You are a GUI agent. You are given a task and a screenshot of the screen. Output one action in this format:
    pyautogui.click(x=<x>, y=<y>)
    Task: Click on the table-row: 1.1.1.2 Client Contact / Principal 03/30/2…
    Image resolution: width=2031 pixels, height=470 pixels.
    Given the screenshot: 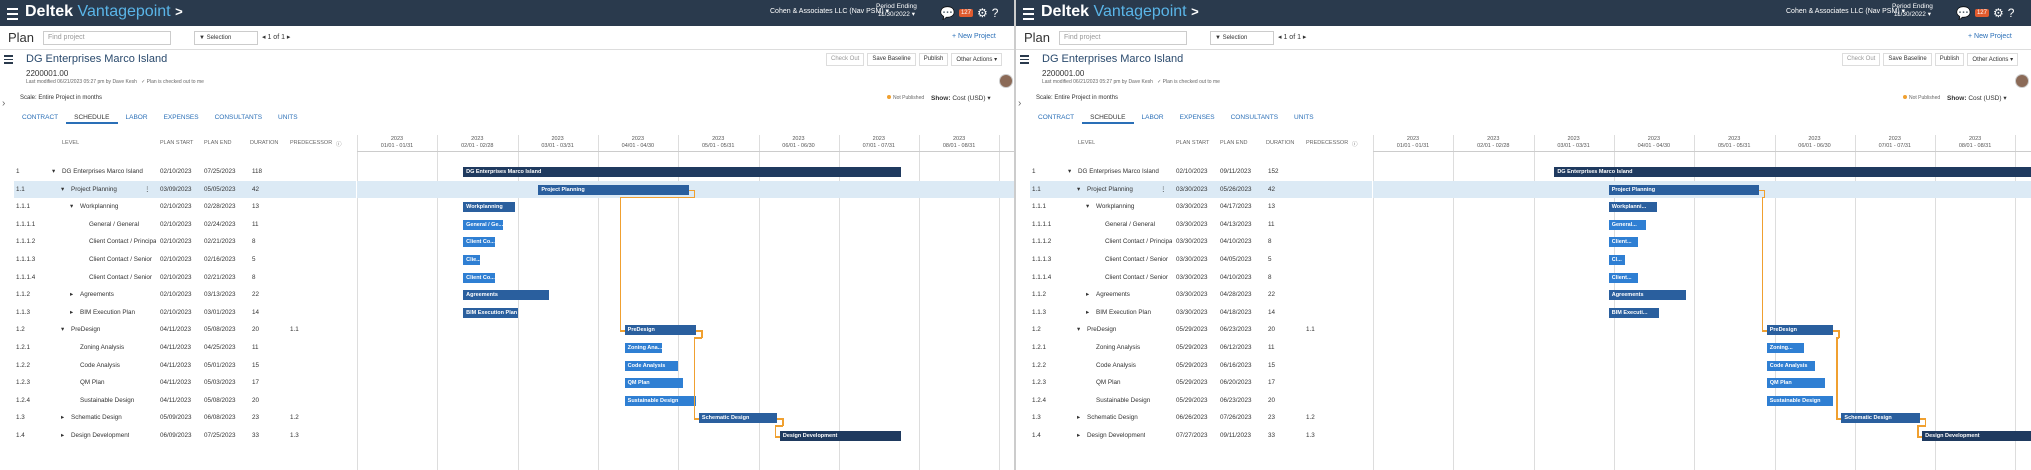 What is the action you would take?
    pyautogui.click(x=1201, y=242)
    